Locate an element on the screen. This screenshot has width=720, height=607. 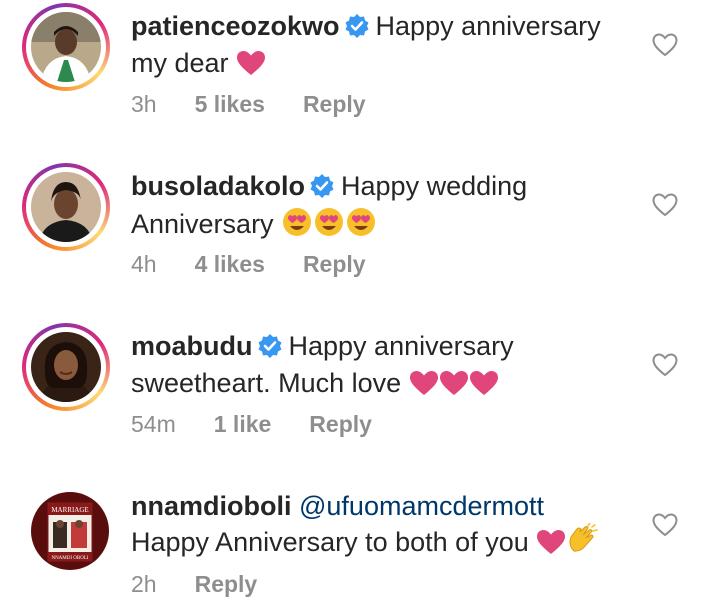
comment-time: 2h is located at coordinates (144, 584).